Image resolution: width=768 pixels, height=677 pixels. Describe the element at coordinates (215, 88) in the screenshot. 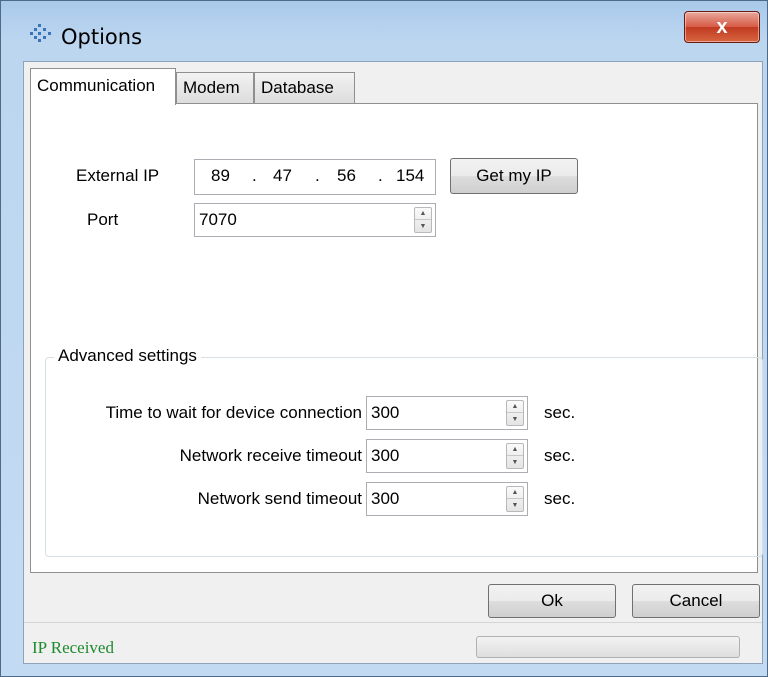

I see `tab-modem: Modem` at that location.